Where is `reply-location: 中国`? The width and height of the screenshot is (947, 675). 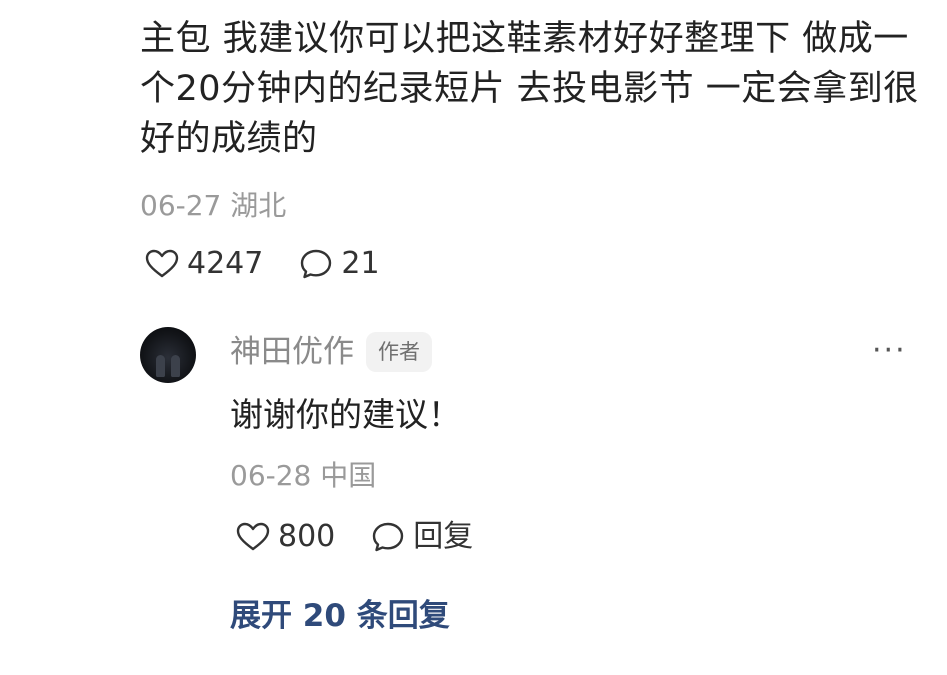
reply-location: 中国 is located at coordinates (348, 475).